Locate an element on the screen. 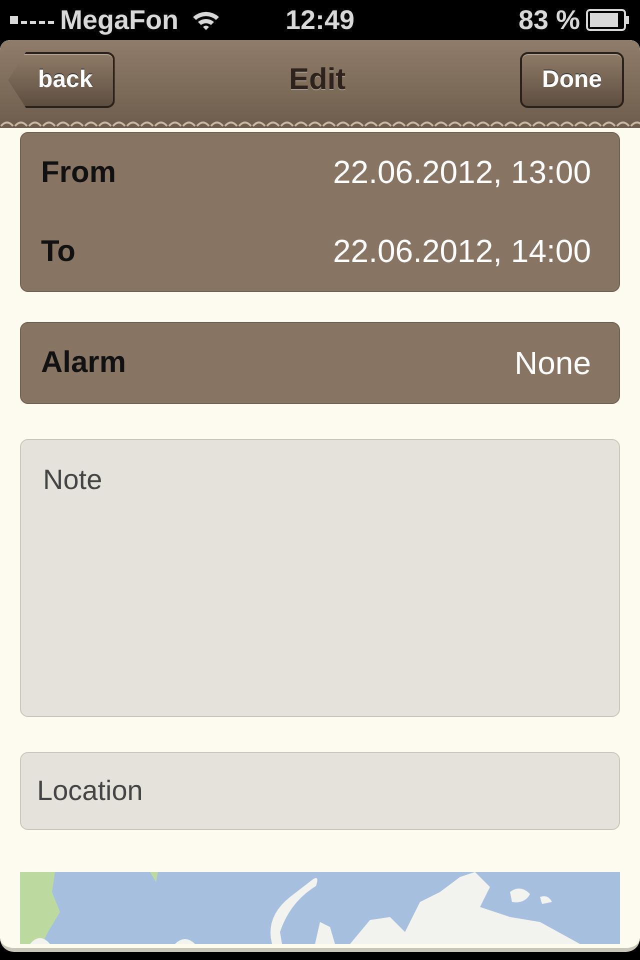 The height and width of the screenshot is (960, 640). clock-time: 12:49 is located at coordinates (320, 19).